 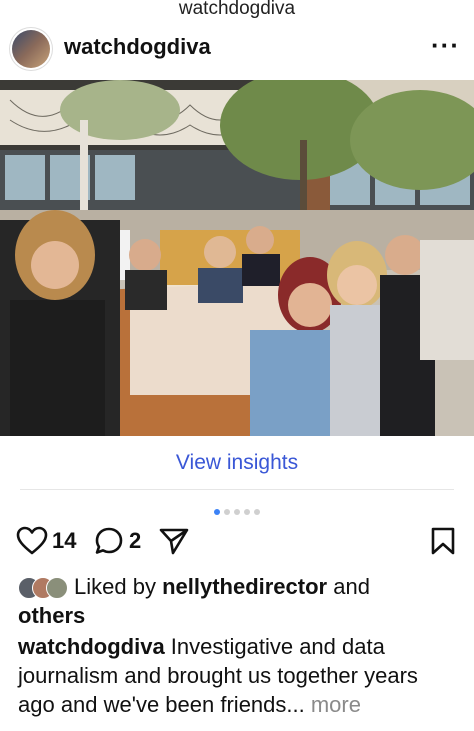 I want to click on liked-by-suffix: and, so click(x=348, y=586).